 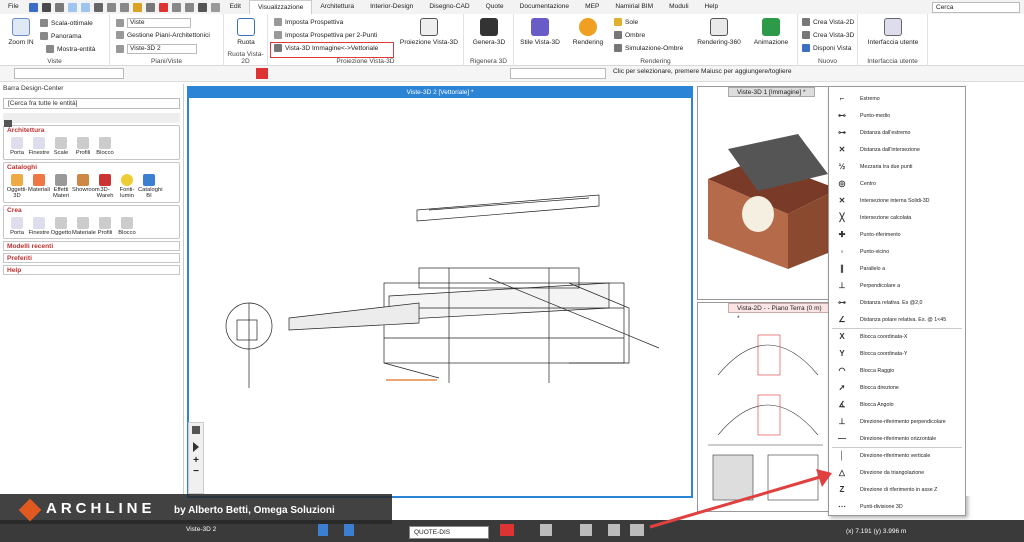 I want to click on snap-item: X Blocca coordinata-X, so click(x=897, y=336).